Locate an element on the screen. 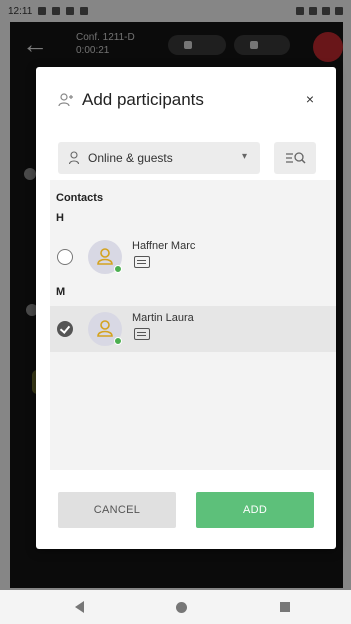 The image size is (351, 624). filter-search-icon is located at coordinates (296, 158).